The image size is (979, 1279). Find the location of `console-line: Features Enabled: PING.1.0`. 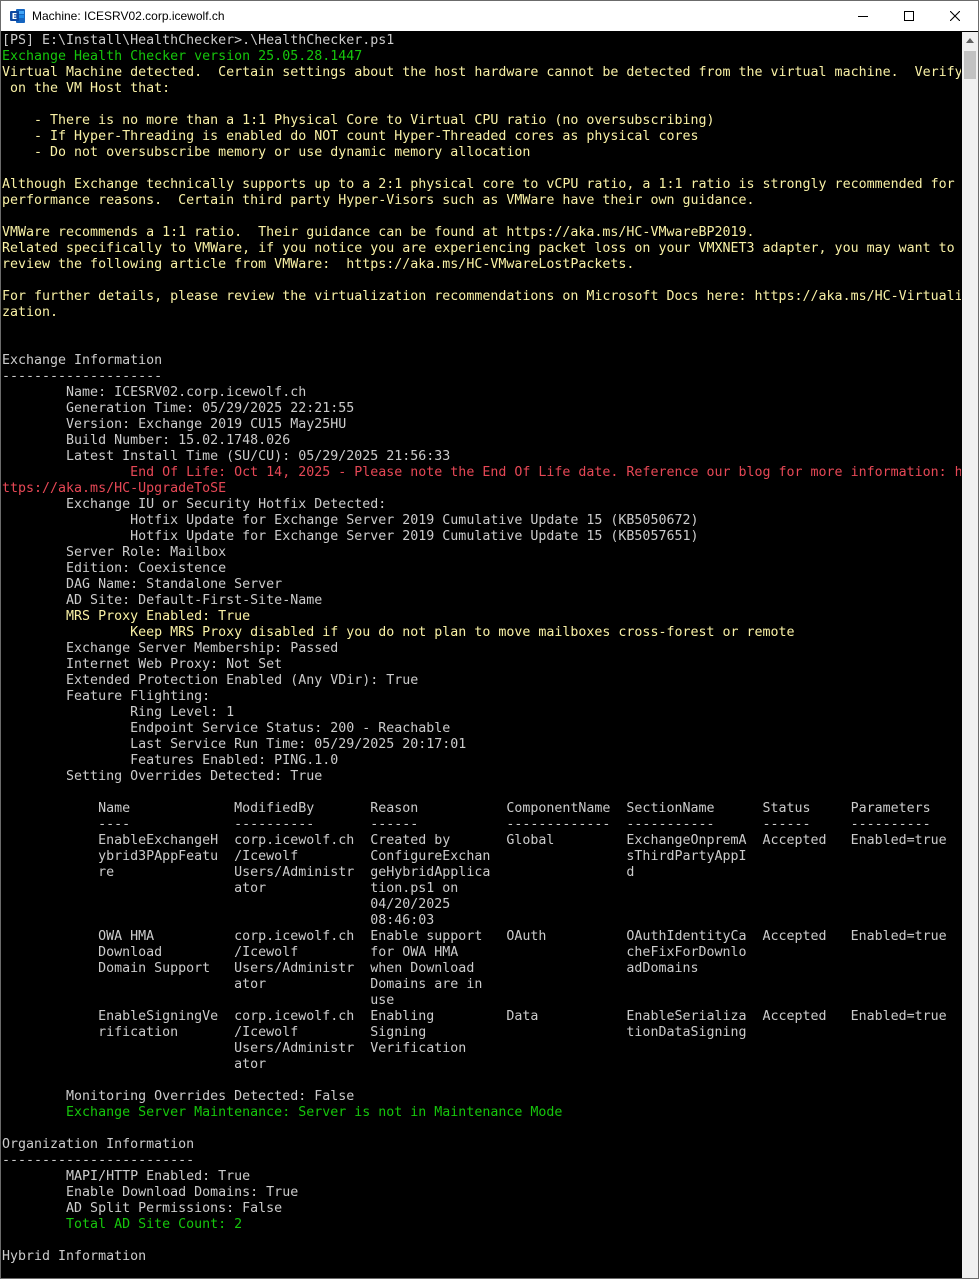

console-line: Features Enabled: PING.1.0 is located at coordinates (170, 760).